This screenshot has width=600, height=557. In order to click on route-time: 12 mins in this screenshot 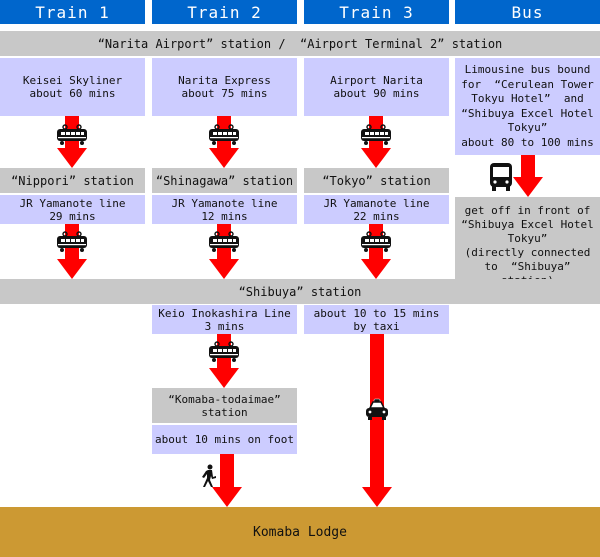, I will do `click(224, 216)`.